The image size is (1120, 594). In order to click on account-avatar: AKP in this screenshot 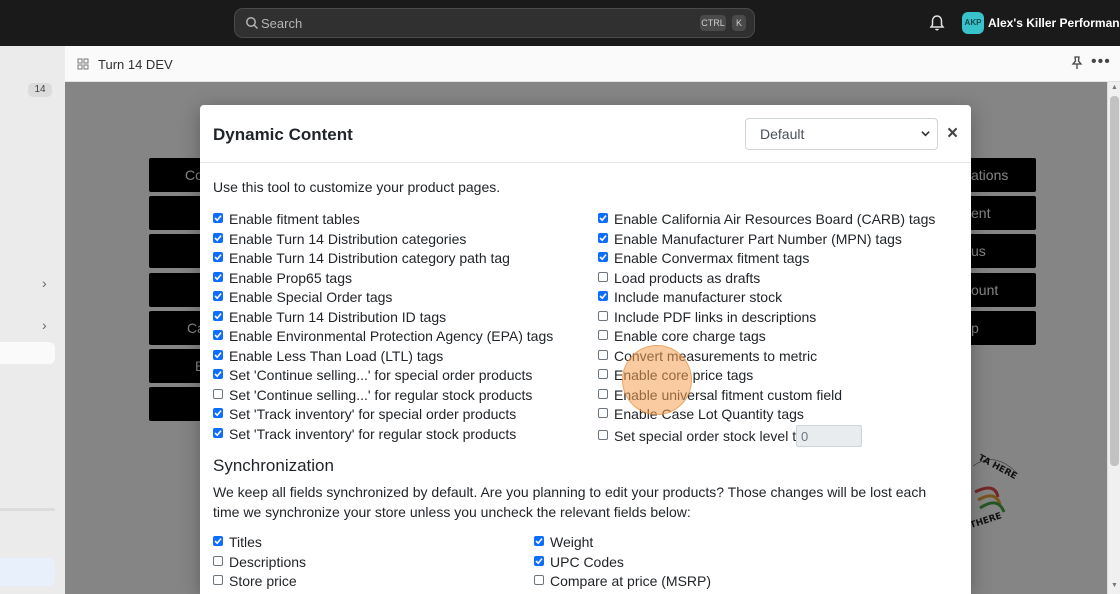, I will do `click(973, 23)`.